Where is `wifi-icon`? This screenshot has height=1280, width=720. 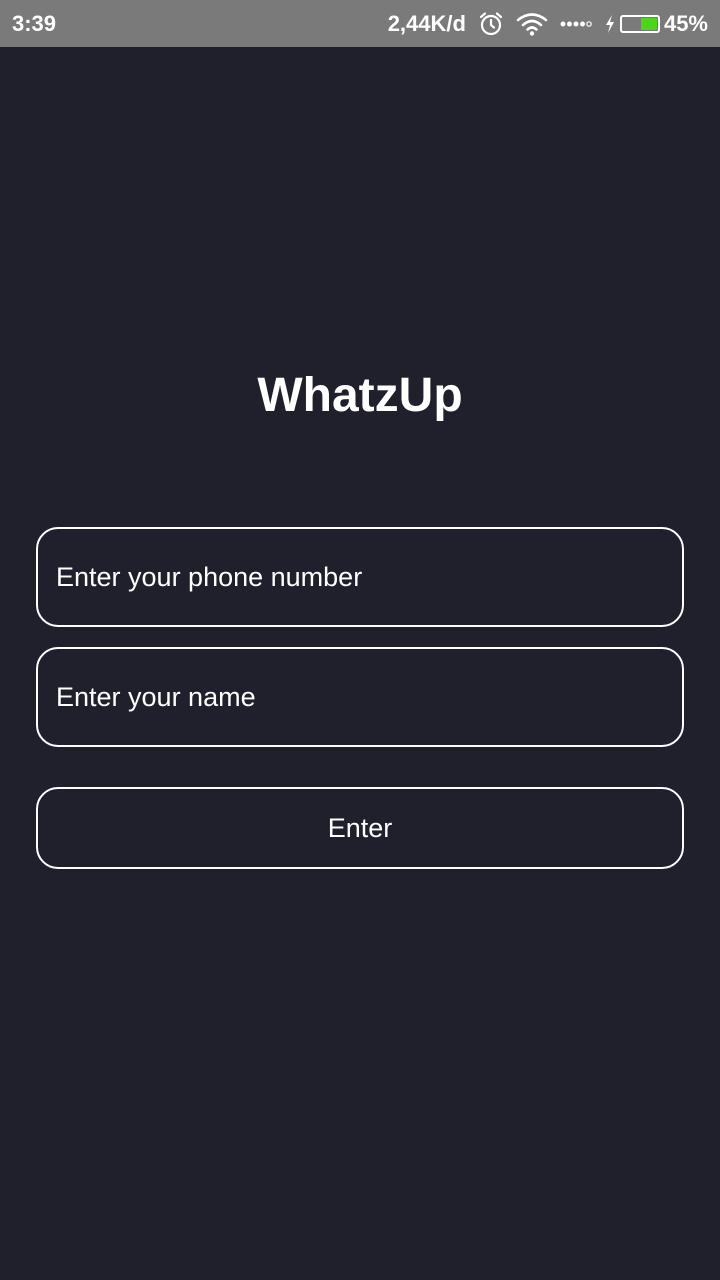
wifi-icon is located at coordinates (532, 24).